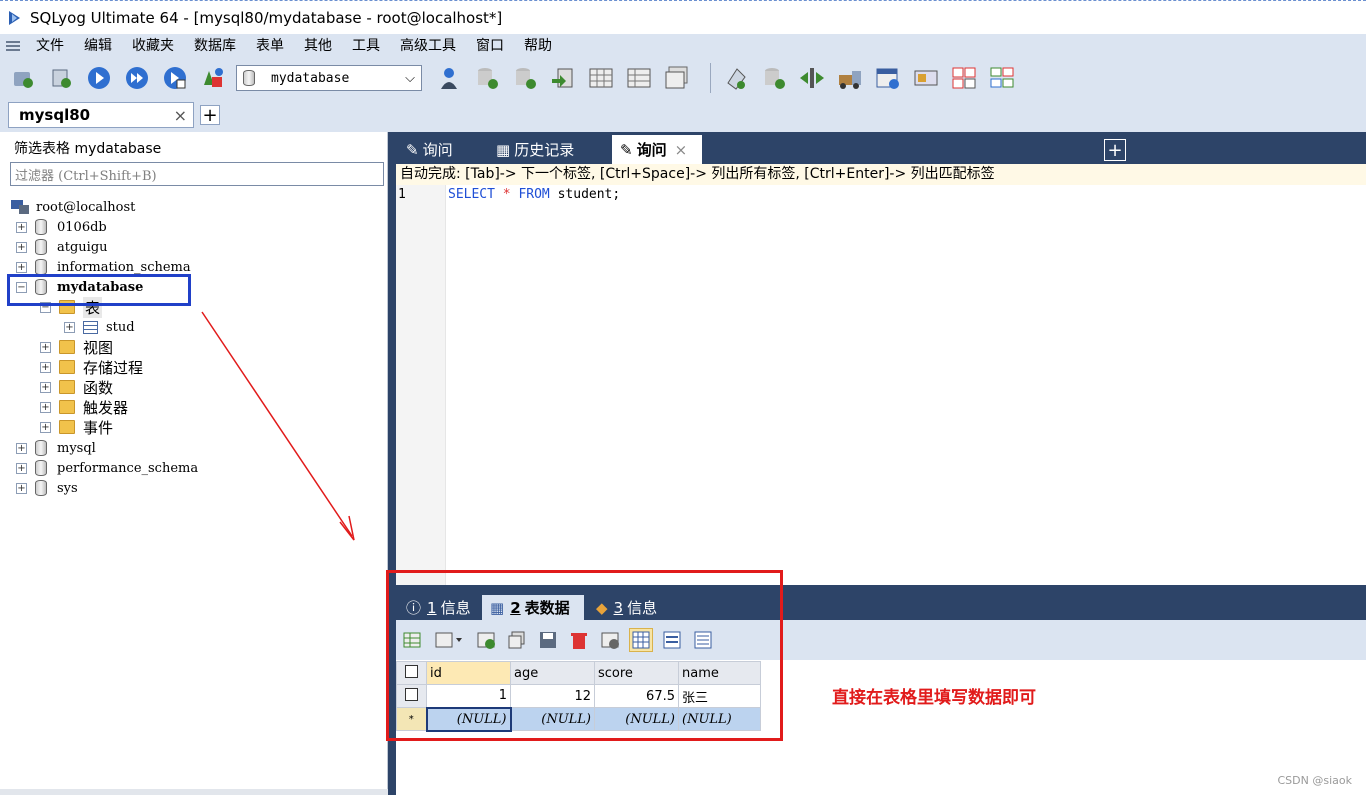 The width and height of the screenshot is (1366, 795). I want to click on tree-db-label: sys, so click(67, 488).